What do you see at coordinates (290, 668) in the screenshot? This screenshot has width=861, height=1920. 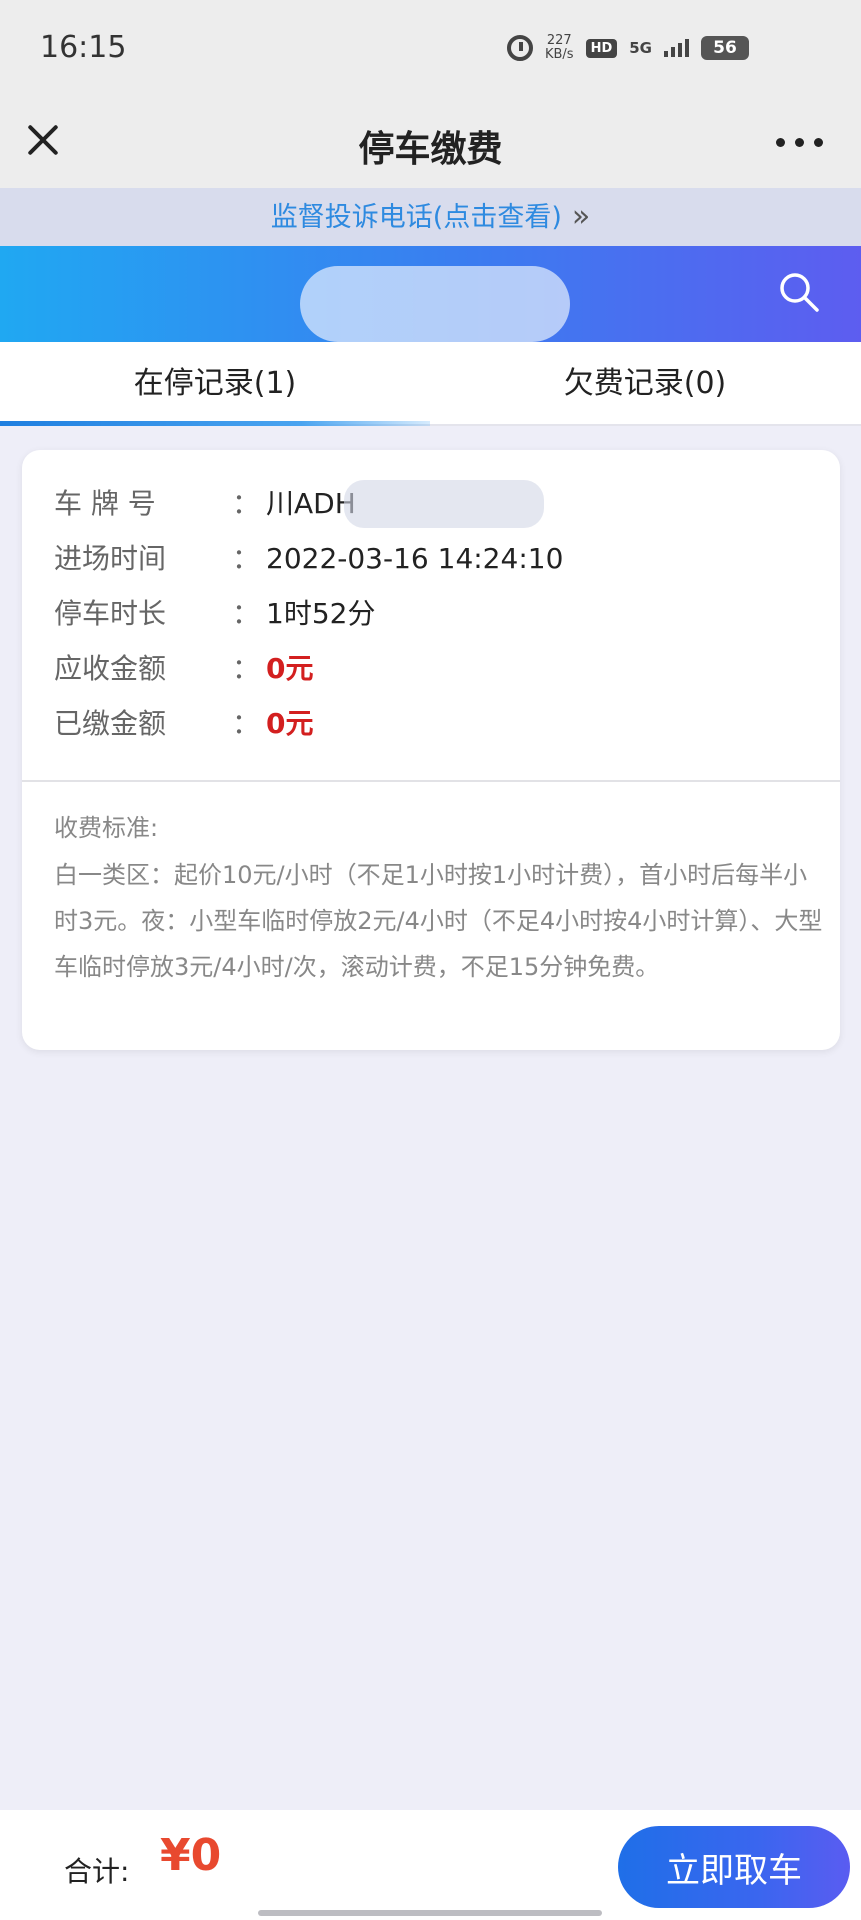 I see `amount-due-value: 0元` at bounding box center [290, 668].